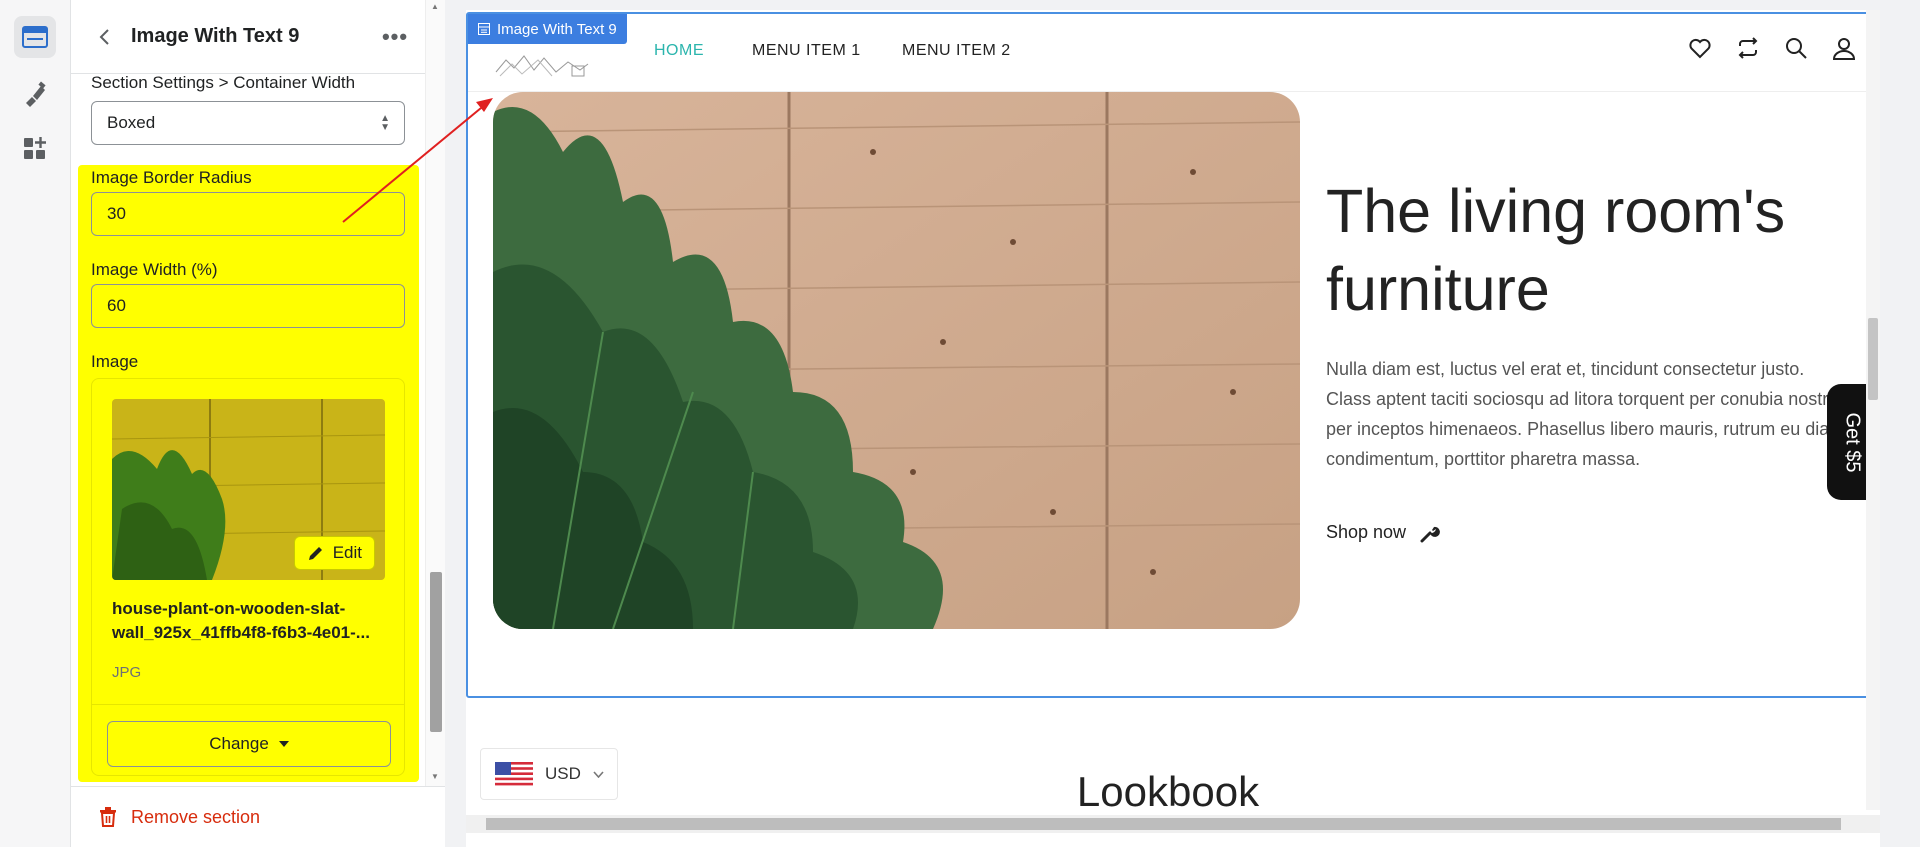  I want to click on wrench-icon, so click(1430, 534).